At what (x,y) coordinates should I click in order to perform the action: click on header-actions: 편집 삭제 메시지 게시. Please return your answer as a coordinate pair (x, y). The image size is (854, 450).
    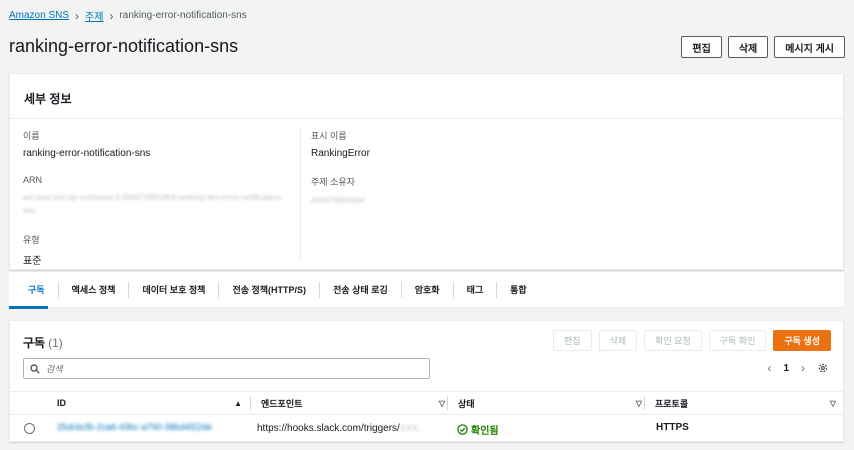
    Looking at the image, I should click on (763, 47).